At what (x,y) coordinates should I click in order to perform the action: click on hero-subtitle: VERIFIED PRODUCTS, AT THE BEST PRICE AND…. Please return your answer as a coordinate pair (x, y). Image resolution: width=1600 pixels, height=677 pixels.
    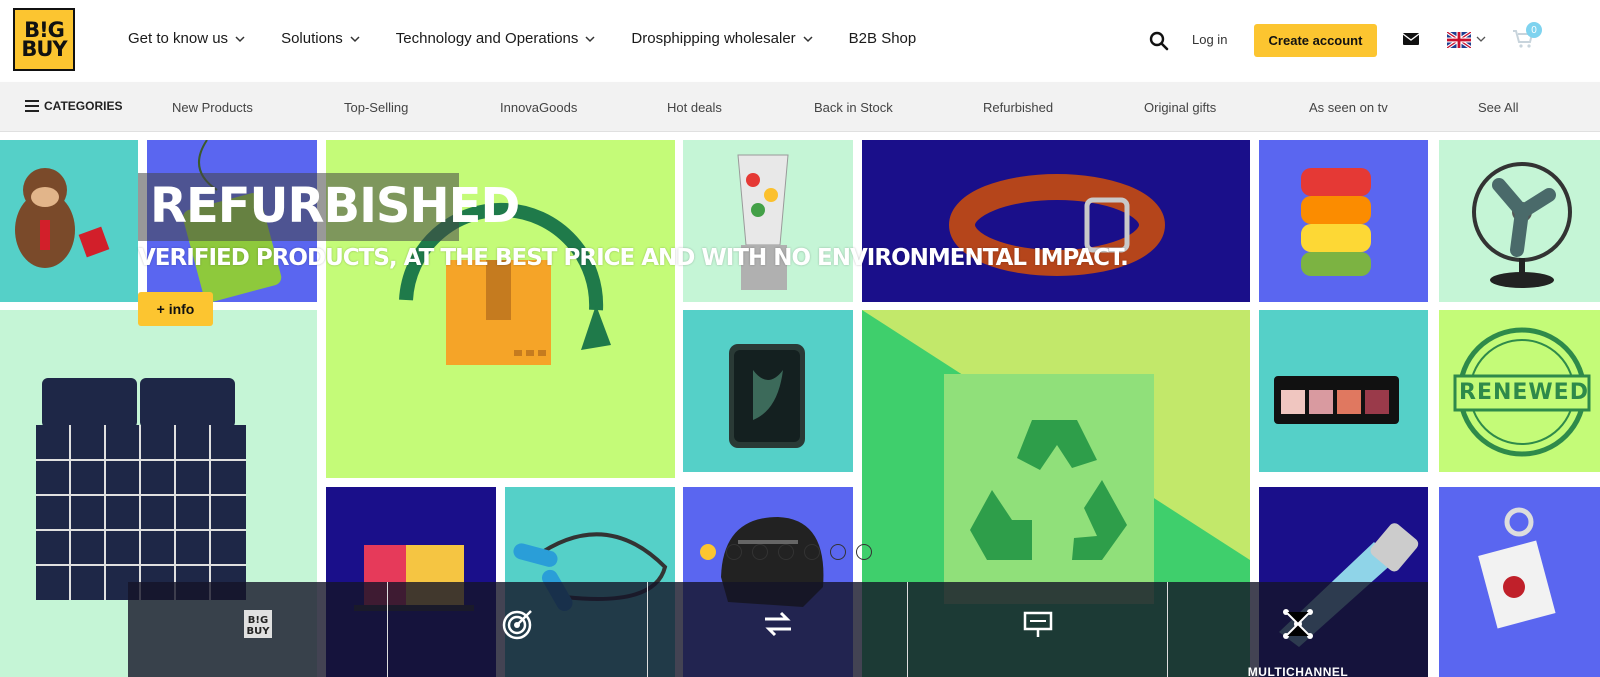
    Looking at the image, I should click on (633, 258).